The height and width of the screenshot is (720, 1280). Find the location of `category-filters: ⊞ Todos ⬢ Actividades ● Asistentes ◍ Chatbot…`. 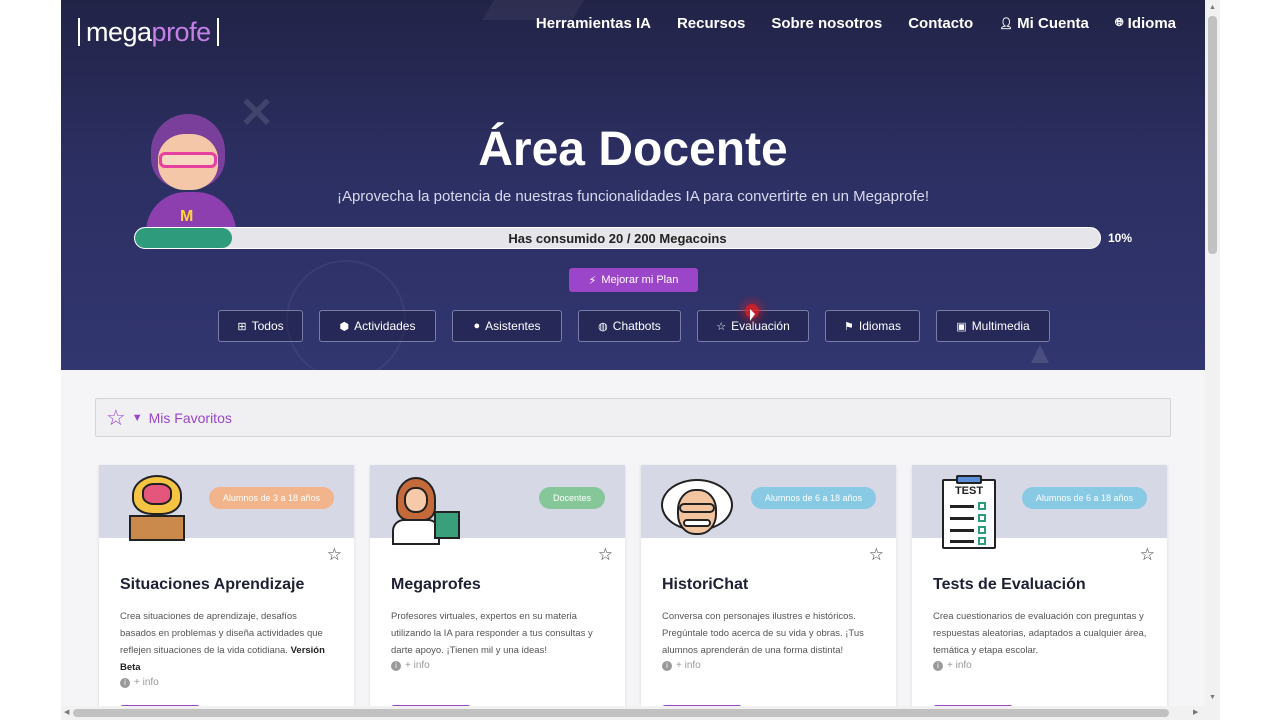

category-filters: ⊞ Todos ⬢ Actividades ● Asistentes ◍ Chatbot… is located at coordinates (642, 326).